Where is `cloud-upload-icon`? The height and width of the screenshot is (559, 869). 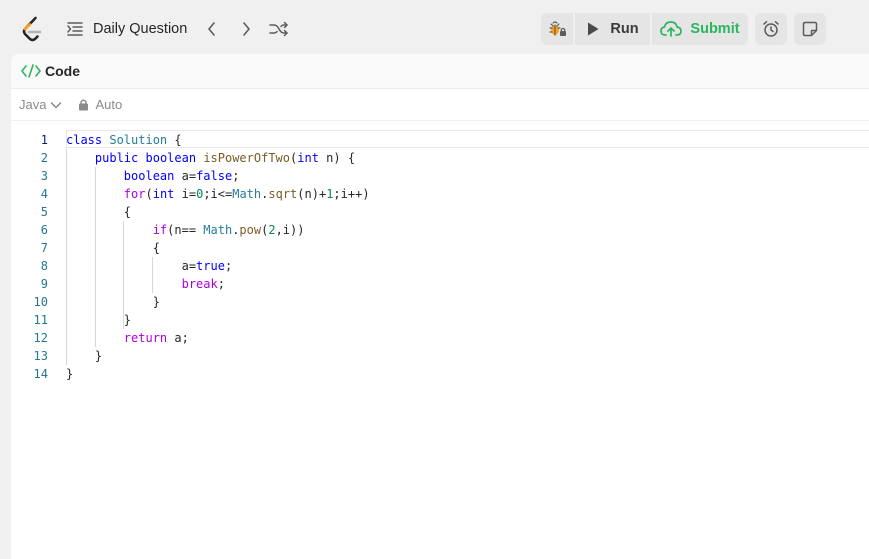
cloud-upload-icon is located at coordinates (671, 29).